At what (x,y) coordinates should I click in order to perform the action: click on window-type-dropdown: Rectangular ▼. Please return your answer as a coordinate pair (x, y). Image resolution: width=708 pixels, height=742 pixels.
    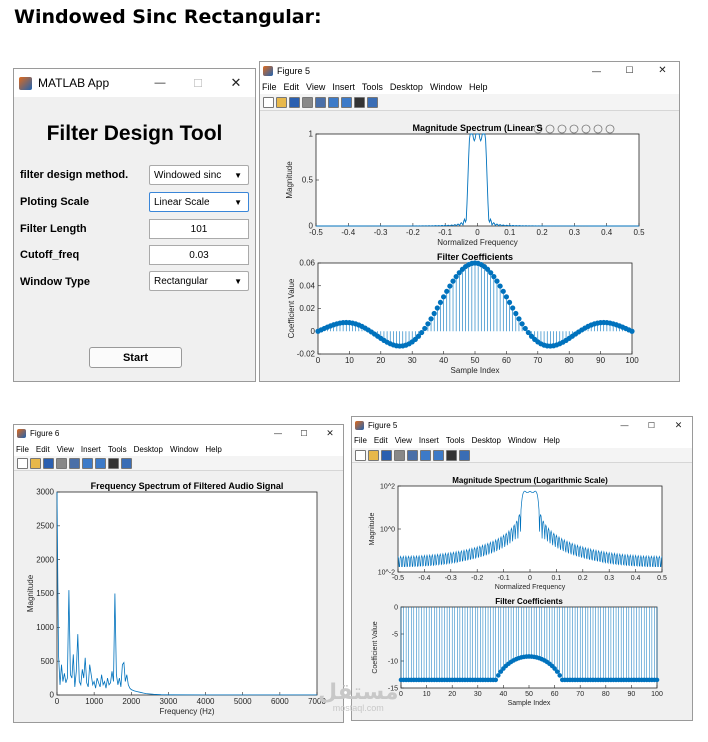
    Looking at the image, I should click on (199, 281).